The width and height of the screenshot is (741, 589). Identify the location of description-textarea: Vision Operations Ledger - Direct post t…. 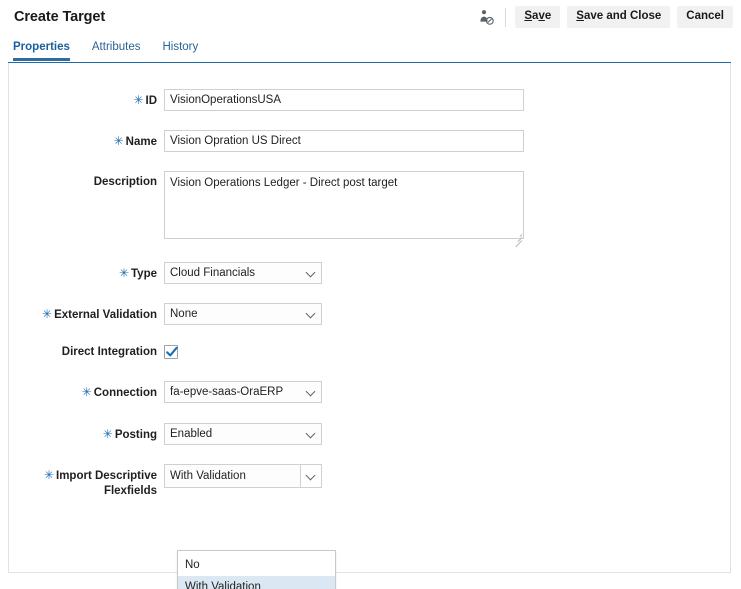
(344, 205).